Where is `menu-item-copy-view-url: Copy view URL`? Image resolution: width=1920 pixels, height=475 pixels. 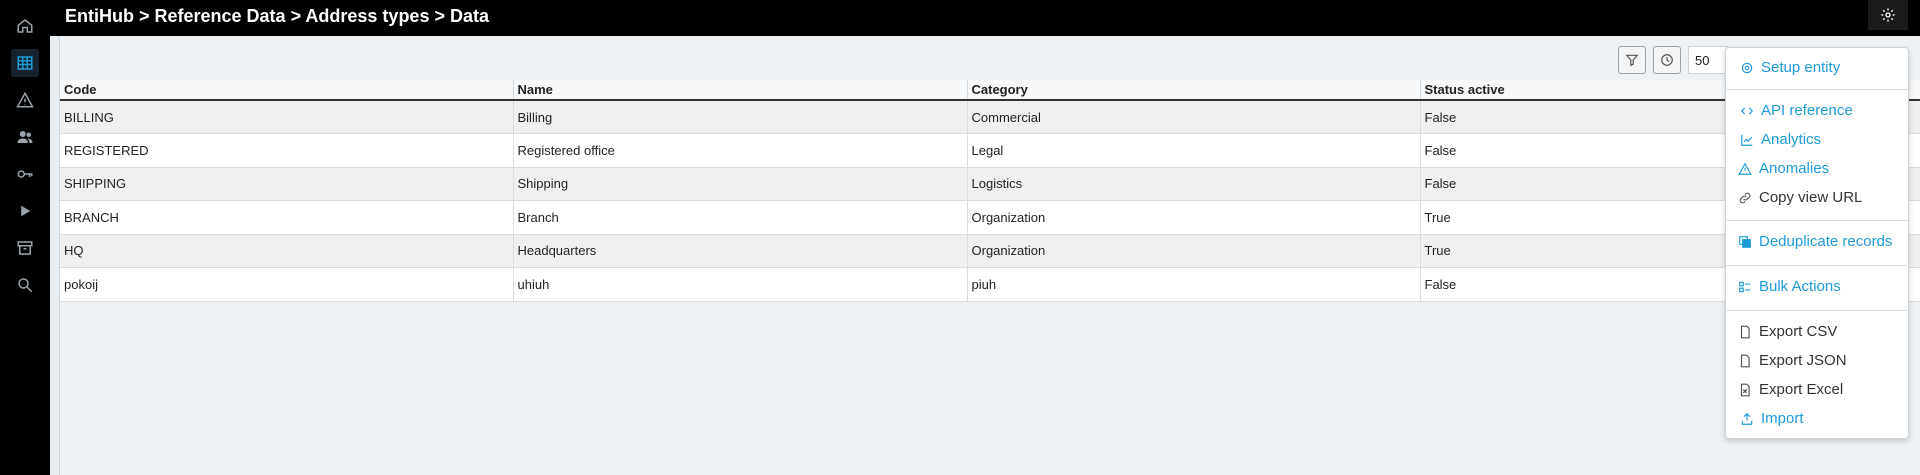
menu-item-copy-view-url: Copy view URL is located at coordinates (1800, 197).